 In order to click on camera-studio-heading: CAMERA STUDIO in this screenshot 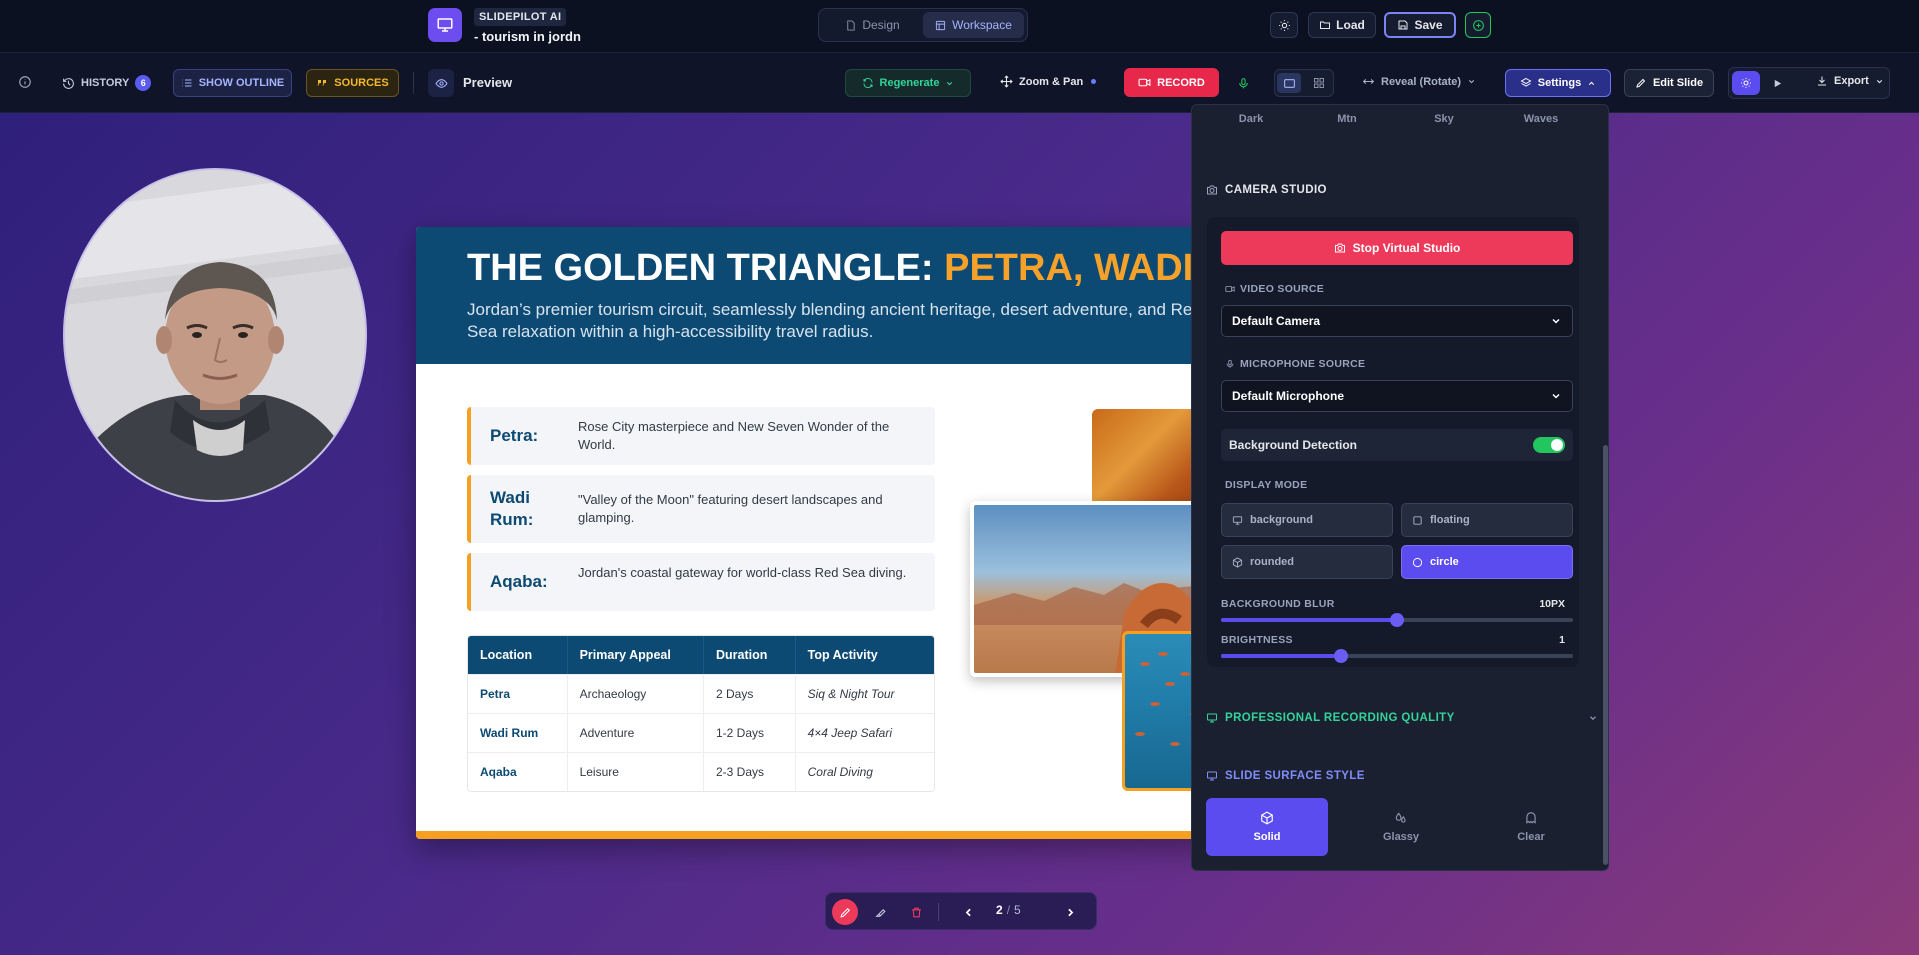, I will do `click(1266, 190)`.